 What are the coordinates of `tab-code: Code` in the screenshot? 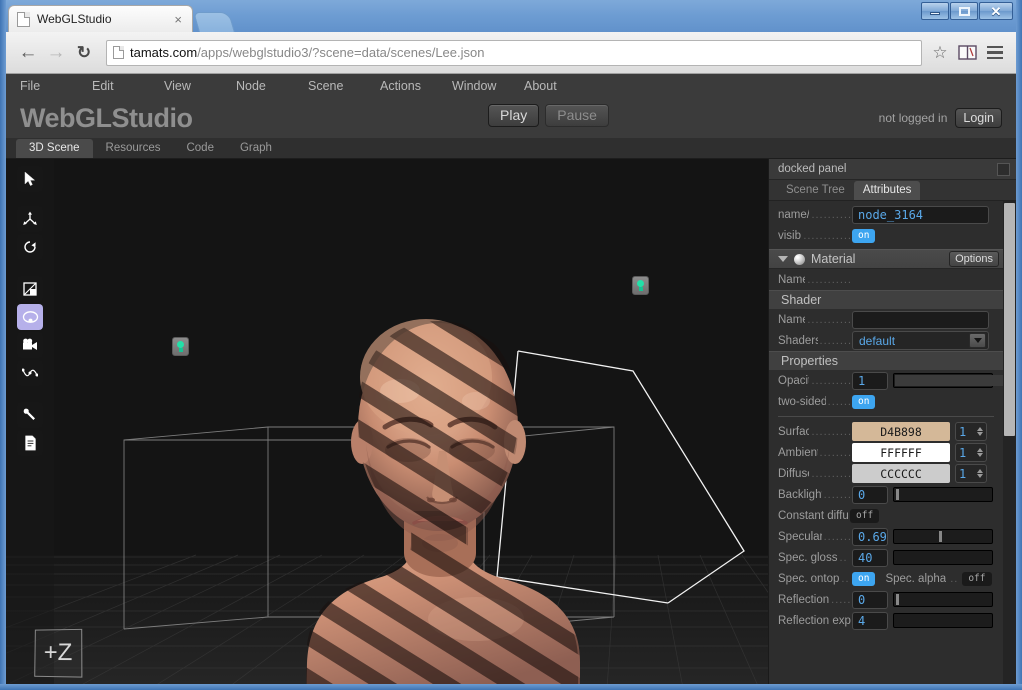 It's located at (200, 148).